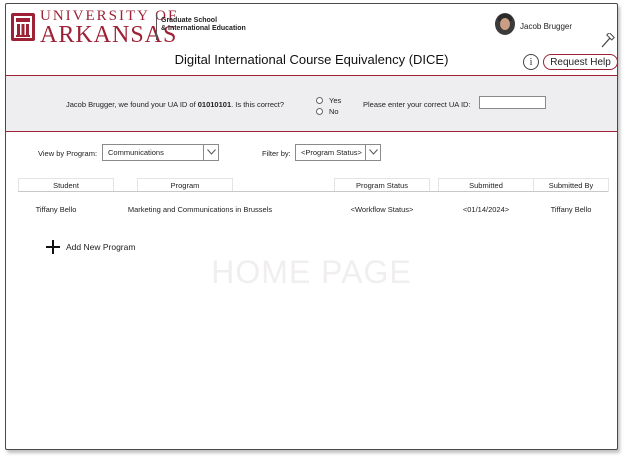 The image size is (625, 457). I want to click on watermark: HOME PAGE, so click(311, 272).